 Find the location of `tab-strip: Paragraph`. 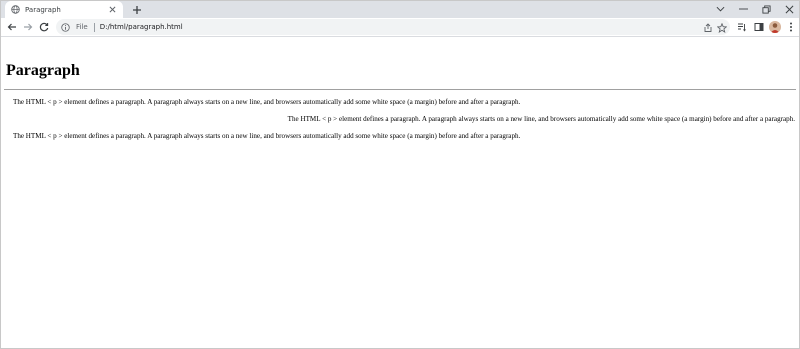

tab-strip: Paragraph is located at coordinates (400, 9).